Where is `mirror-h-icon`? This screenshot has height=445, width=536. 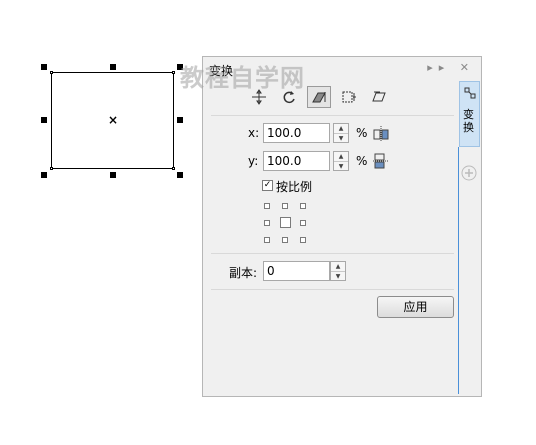
mirror-h-icon is located at coordinates (381, 133).